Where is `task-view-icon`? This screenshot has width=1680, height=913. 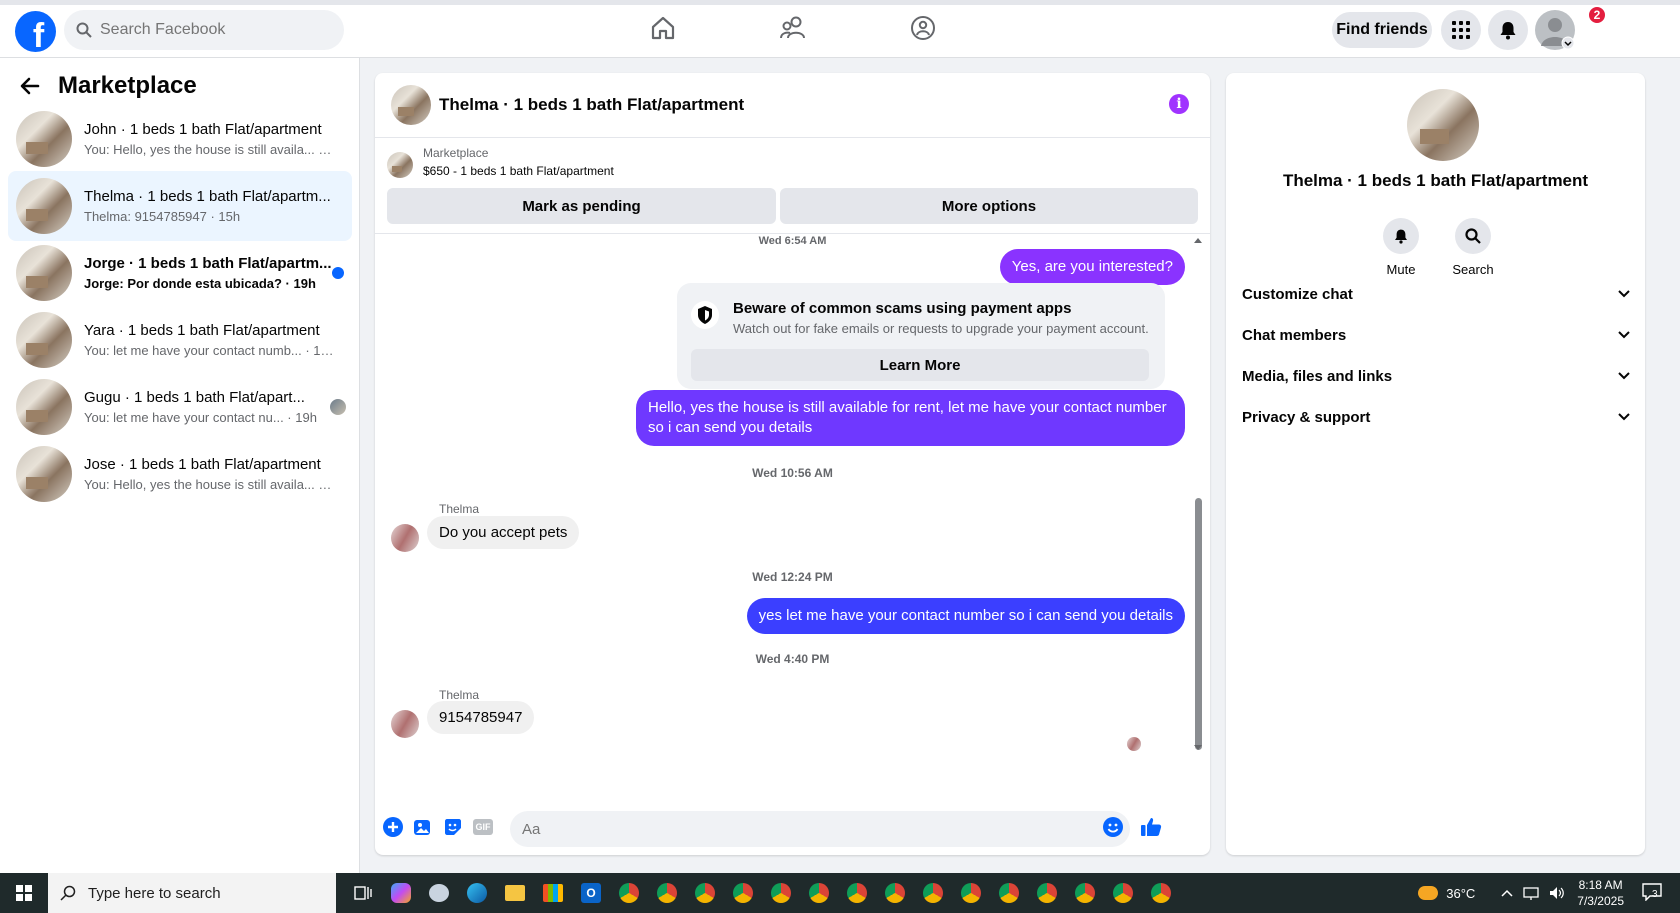
task-view-icon is located at coordinates (363, 893).